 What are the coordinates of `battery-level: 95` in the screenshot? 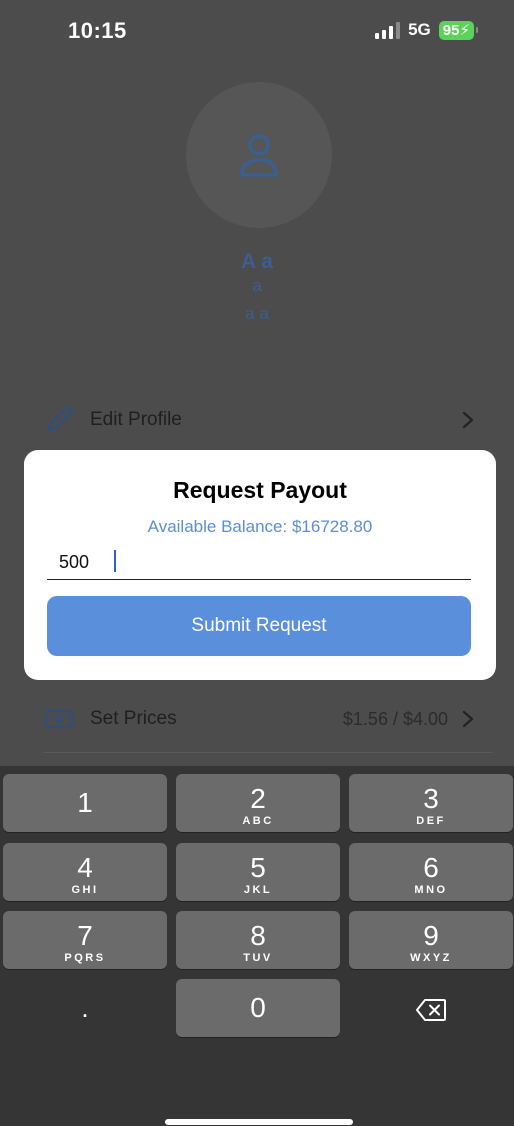 It's located at (451, 30).